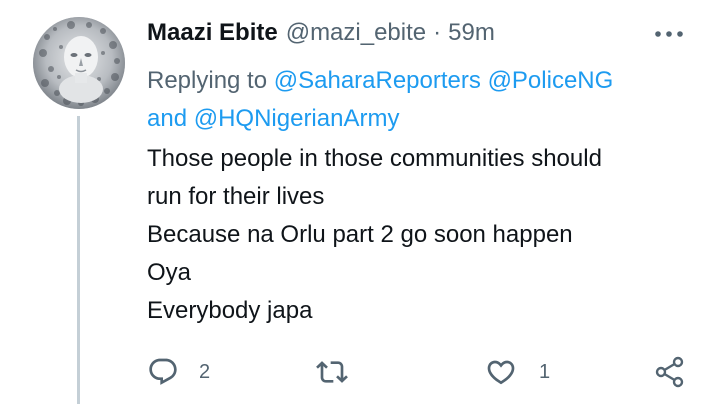  I want to click on tweet-text-line: Because na Orlu part 2 go soon happen, so click(360, 234).